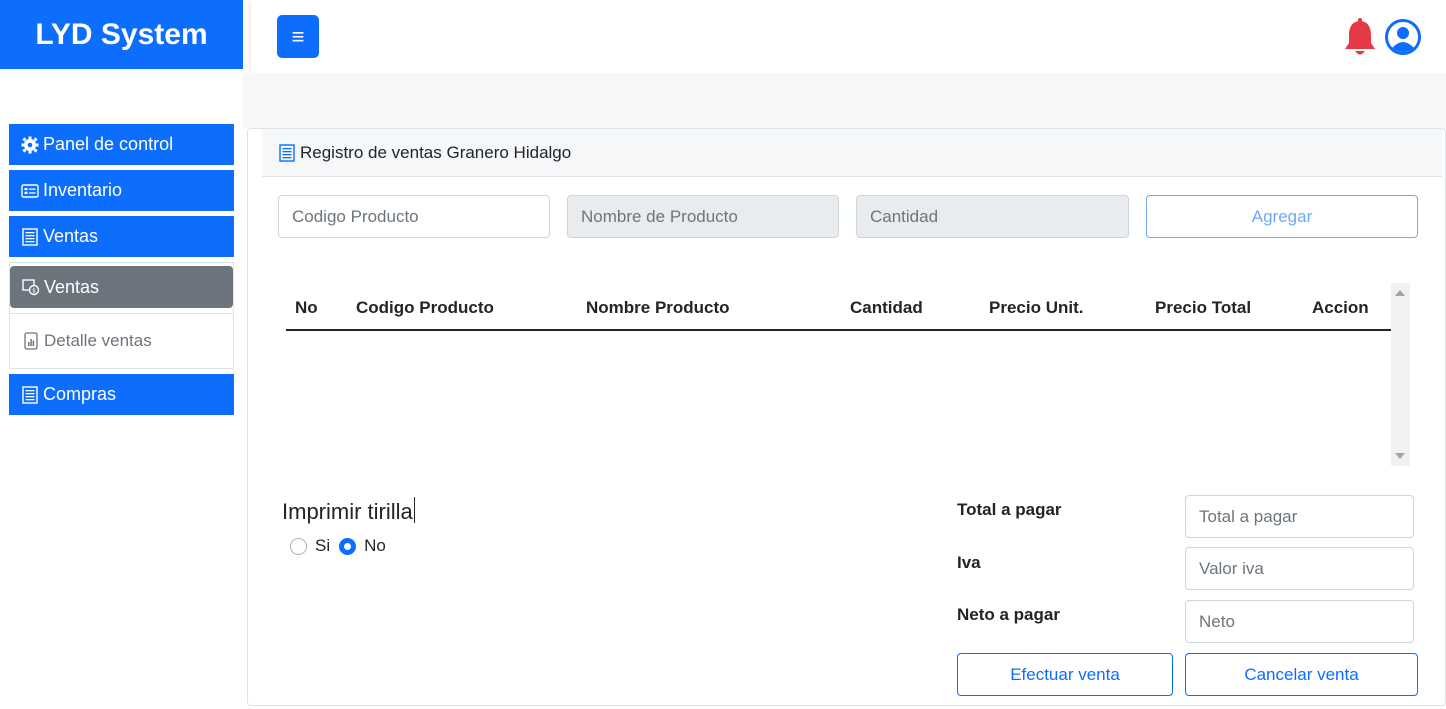 Image resolution: width=1446 pixels, height=709 pixels. What do you see at coordinates (436, 152) in the screenshot?
I see `card-title: Registro de ventas Granero Hidalgo` at bounding box center [436, 152].